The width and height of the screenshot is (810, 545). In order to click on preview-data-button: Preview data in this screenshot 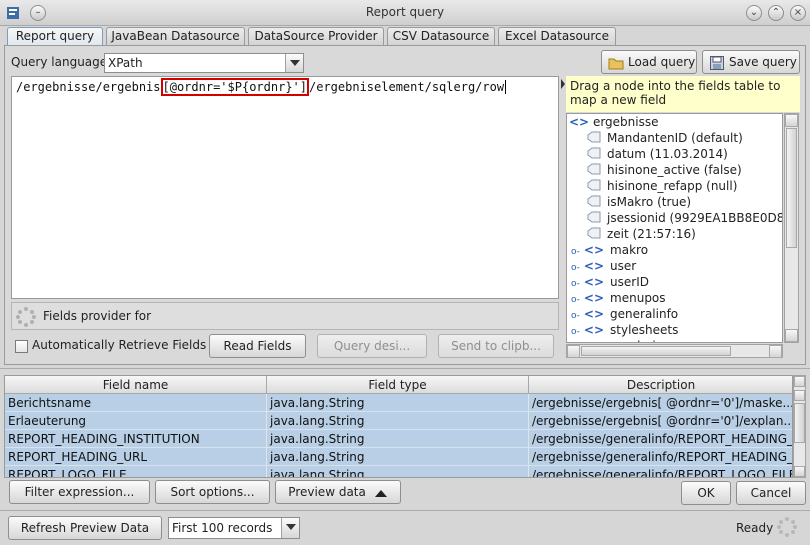, I will do `click(338, 492)`.